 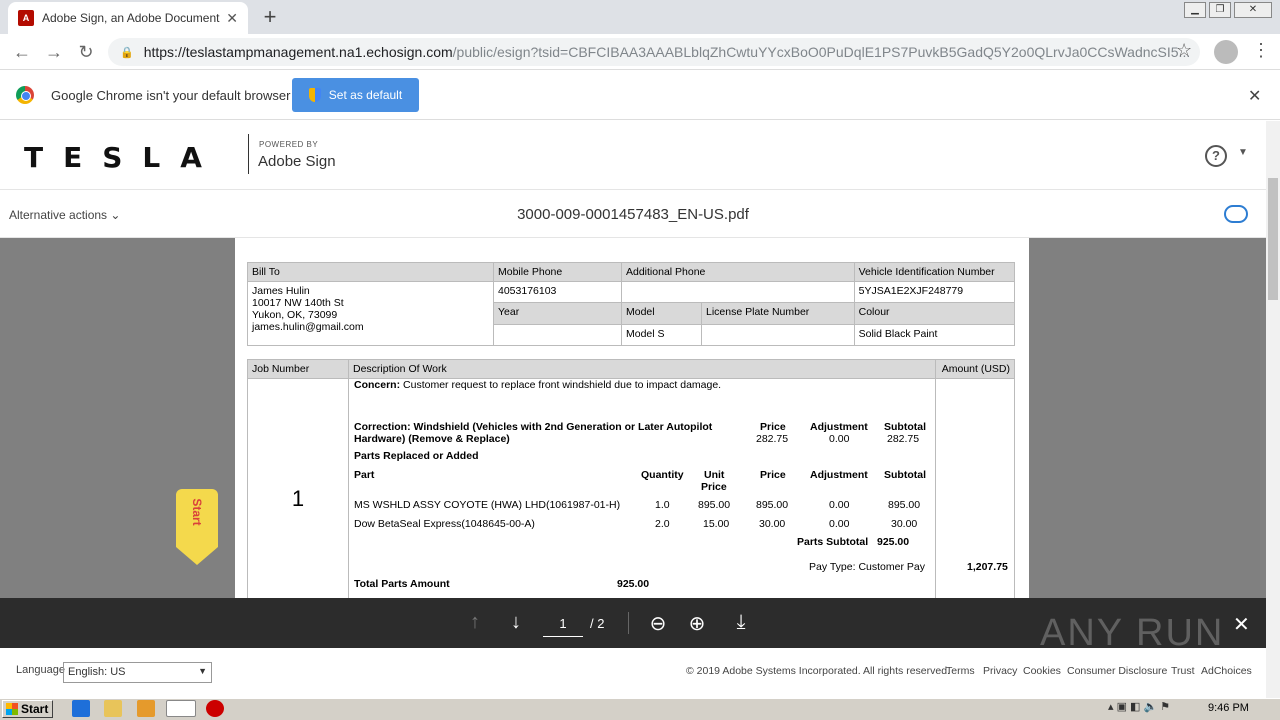 What do you see at coordinates (904, 524) in the screenshot?
I see `part-2-subtotal: 30.00` at bounding box center [904, 524].